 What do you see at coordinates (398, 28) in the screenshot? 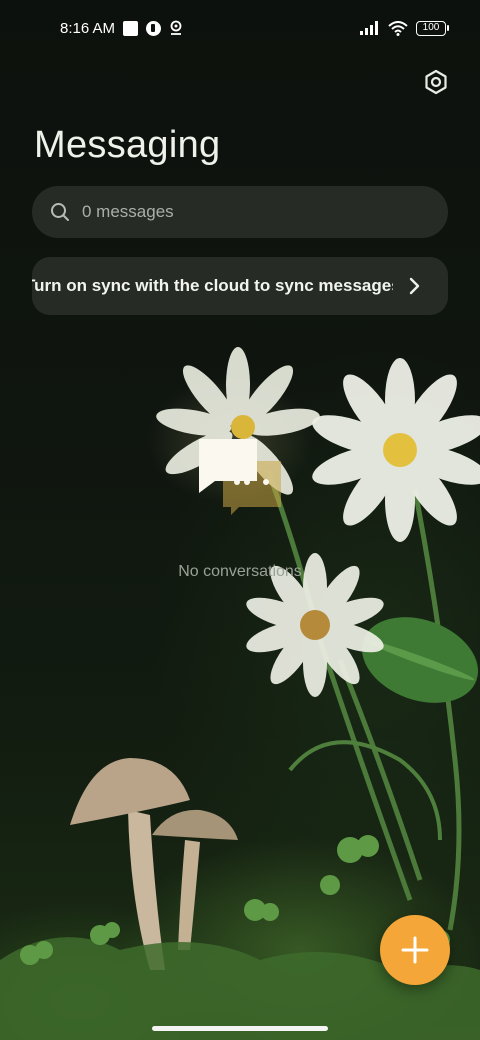
I see `wifi-icon` at bounding box center [398, 28].